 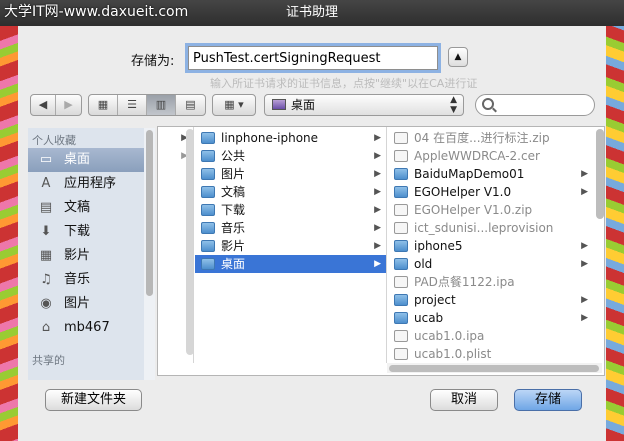 I want to click on sidebar-scrollbar, so click(x=149, y=254).